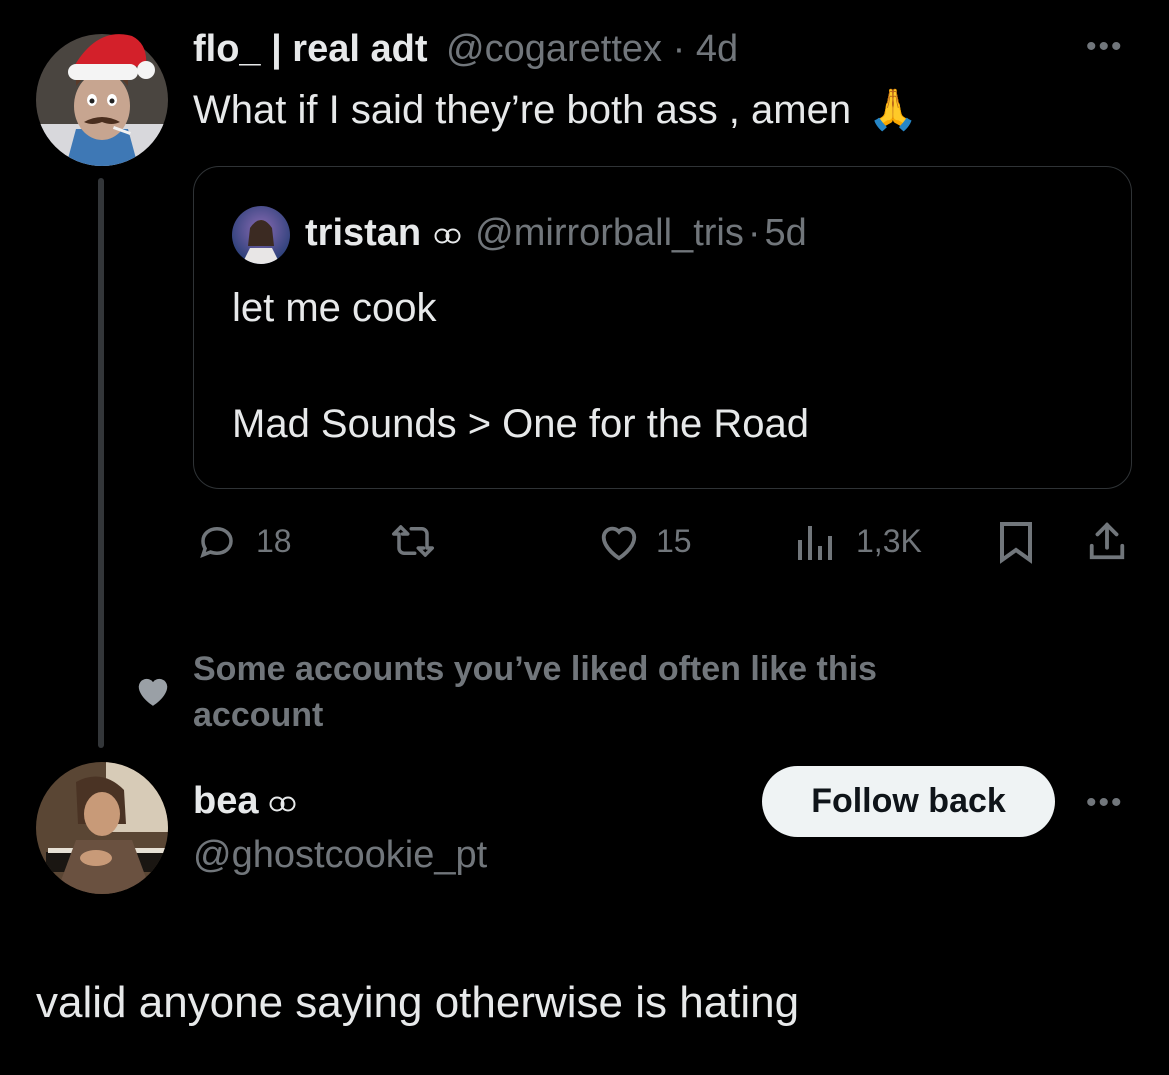  I want to click on reply-text: valid anyone saying otherwise is hating, so click(418, 1002).